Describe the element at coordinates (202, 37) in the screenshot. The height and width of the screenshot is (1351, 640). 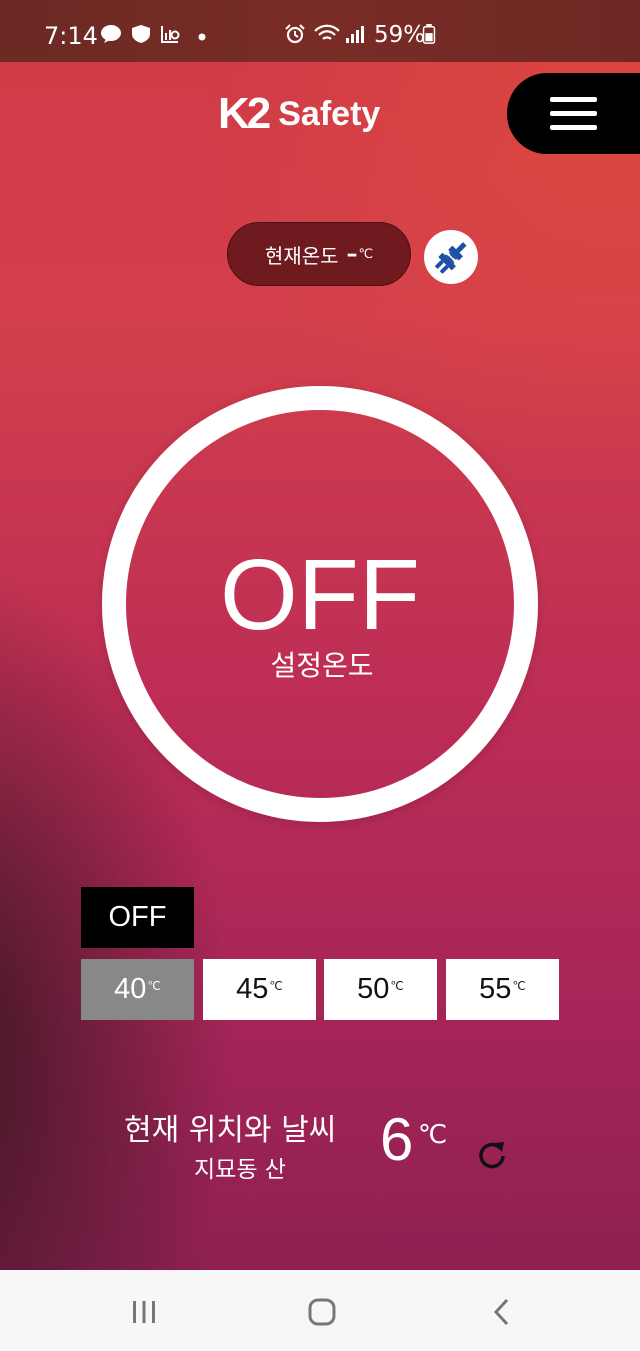
I see `dot-icon` at that location.